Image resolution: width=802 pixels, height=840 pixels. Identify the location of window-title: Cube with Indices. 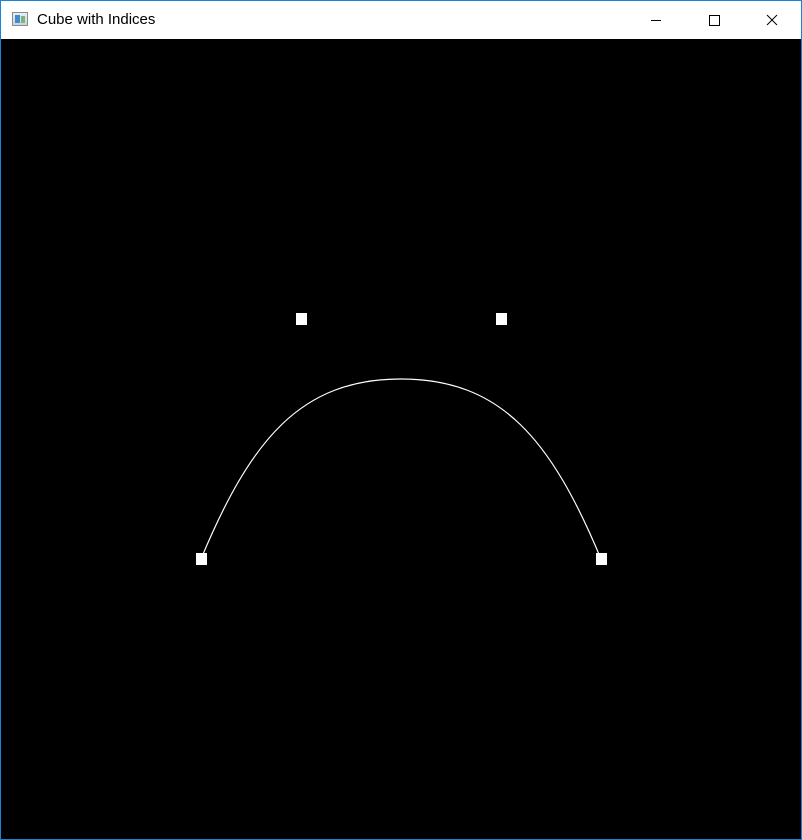
(96, 19).